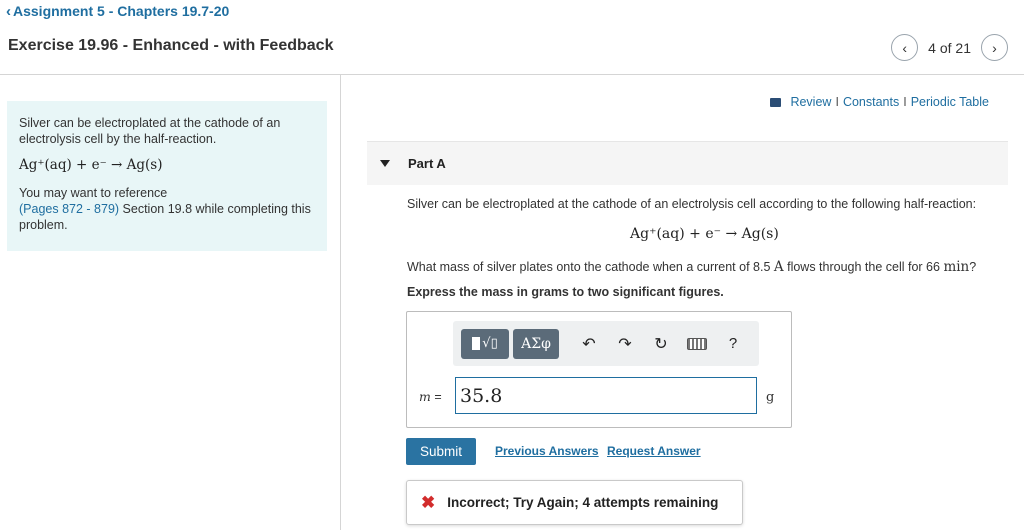 This screenshot has width=1024, height=530. What do you see at coordinates (810, 102) in the screenshot?
I see `review-link: Review` at bounding box center [810, 102].